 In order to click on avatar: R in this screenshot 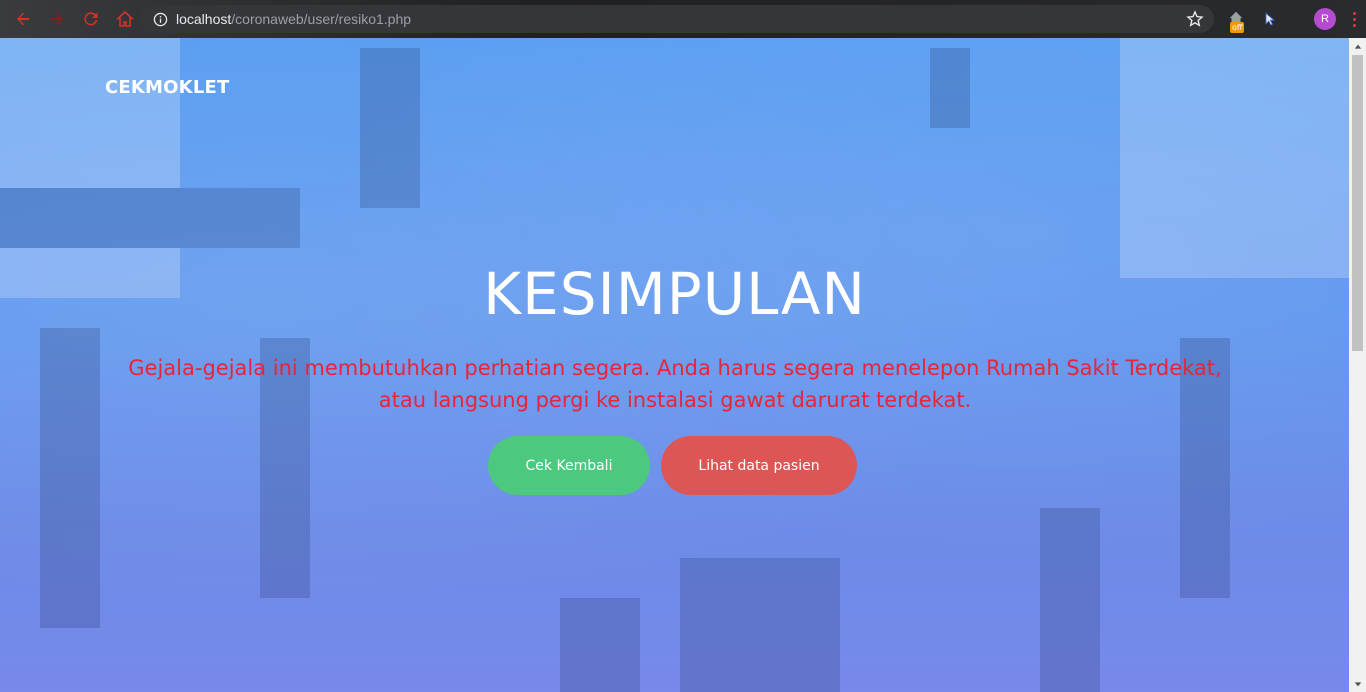, I will do `click(1325, 19)`.